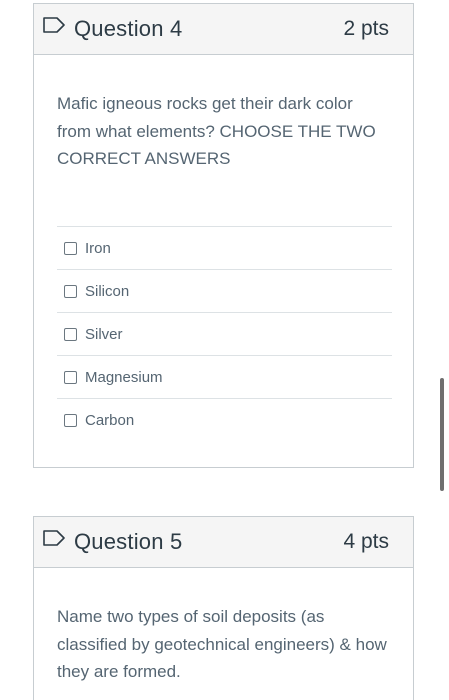 This screenshot has height=700, width=449. What do you see at coordinates (223, 542) in the screenshot?
I see `question-header: Question 5 4 pts` at bounding box center [223, 542].